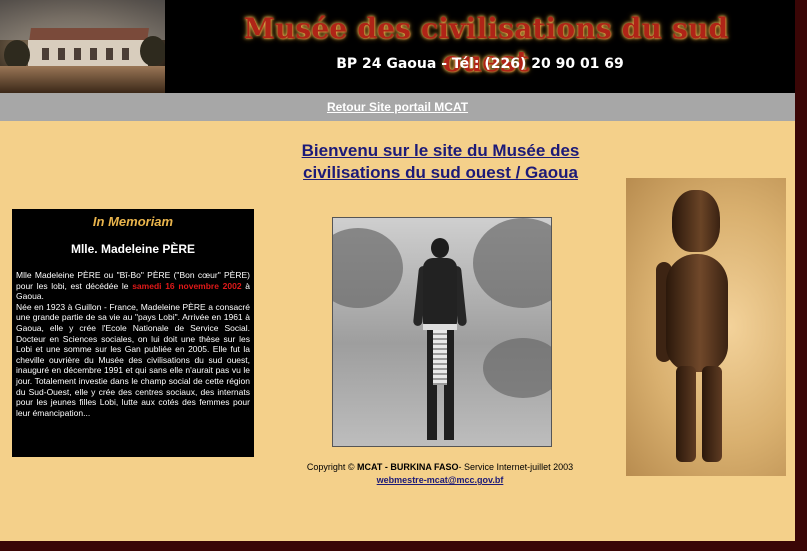  What do you see at coordinates (442, 332) in the screenshot?
I see `historical-photo` at bounding box center [442, 332].